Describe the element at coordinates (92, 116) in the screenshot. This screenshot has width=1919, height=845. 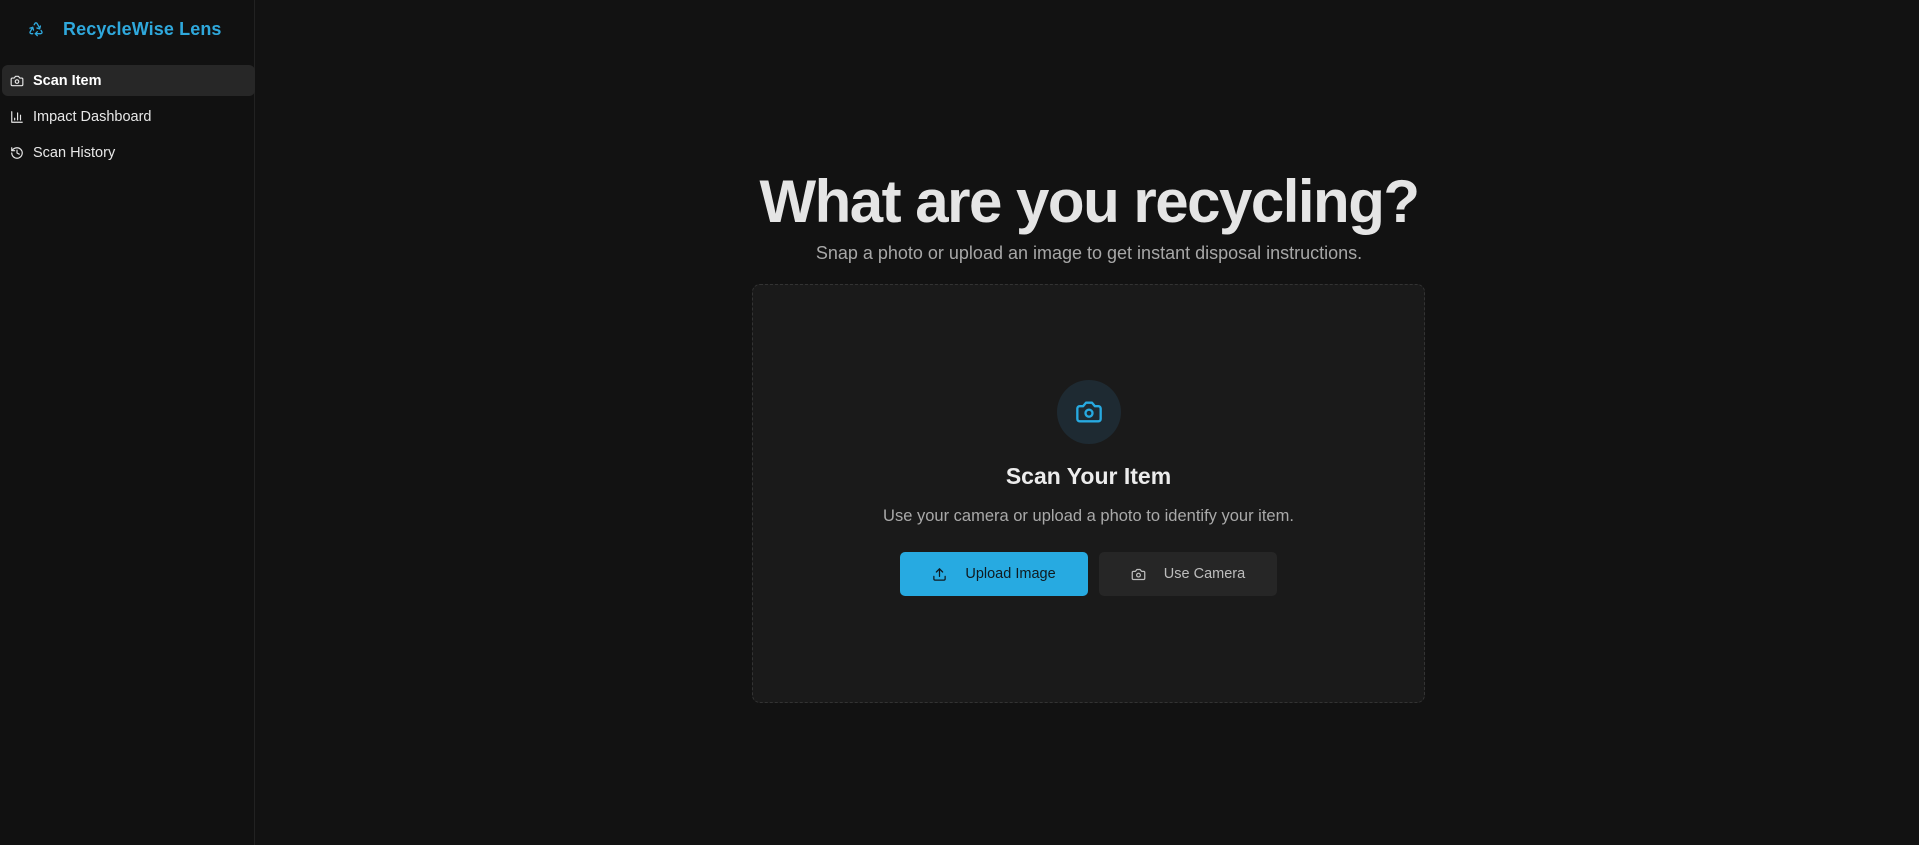
I see `sidebar-item-label: Impact Dashboard` at that location.